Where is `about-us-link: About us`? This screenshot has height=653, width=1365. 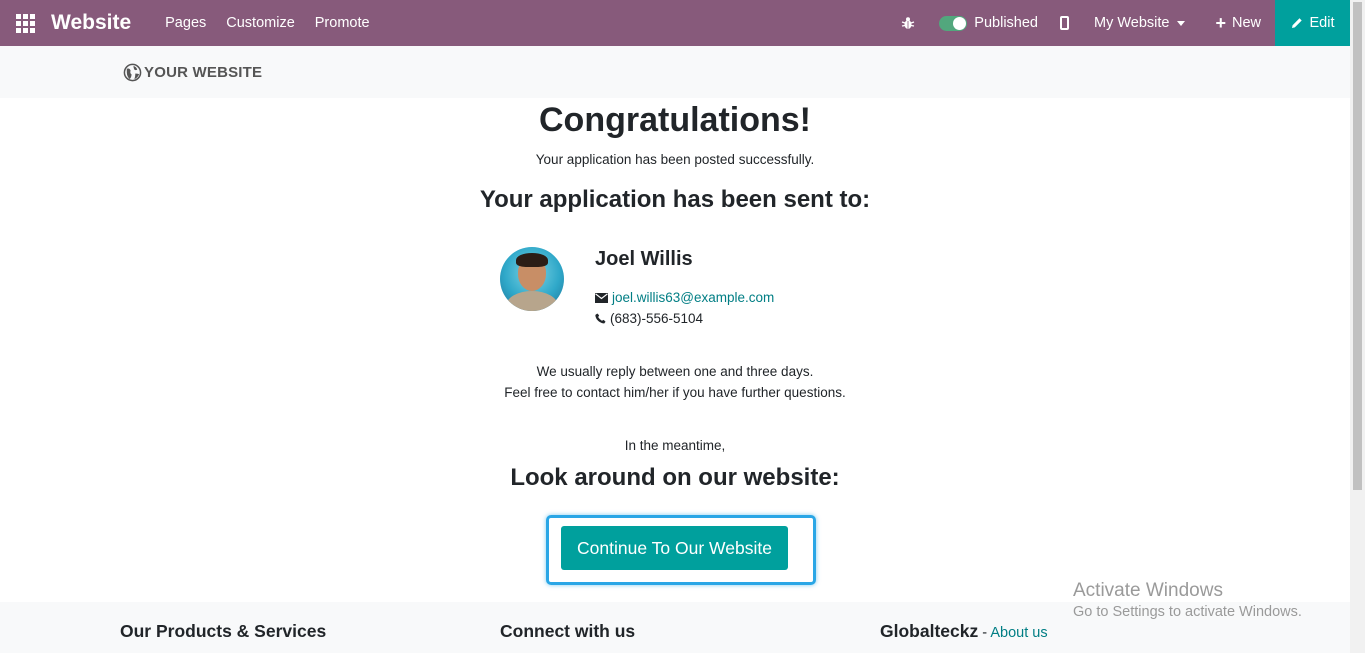
about-us-link: About us is located at coordinates (1018, 633).